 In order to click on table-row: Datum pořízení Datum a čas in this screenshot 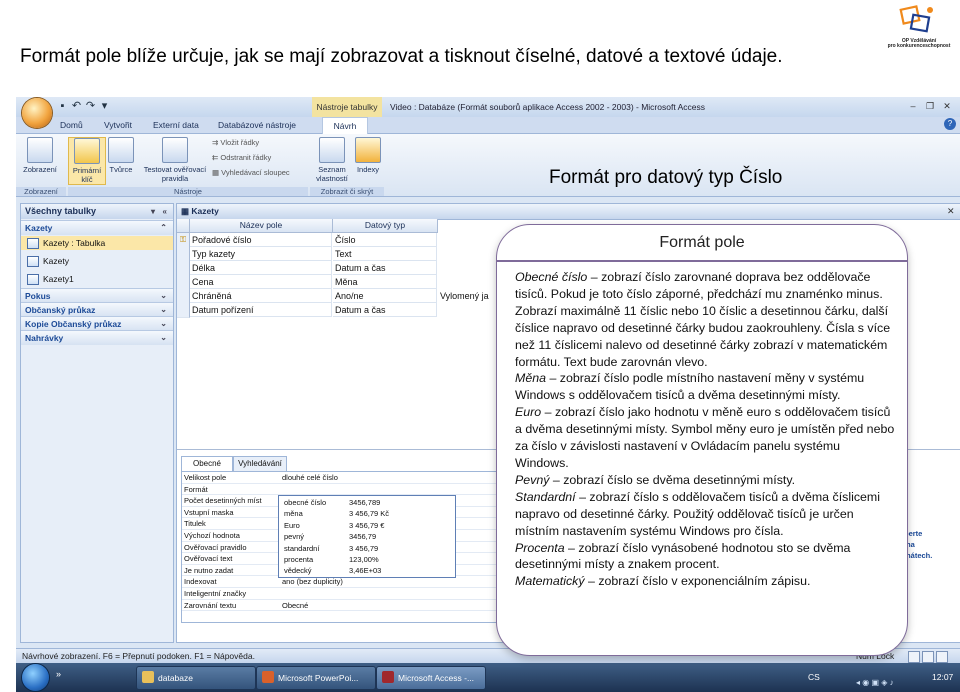, I will do `click(337, 310)`.